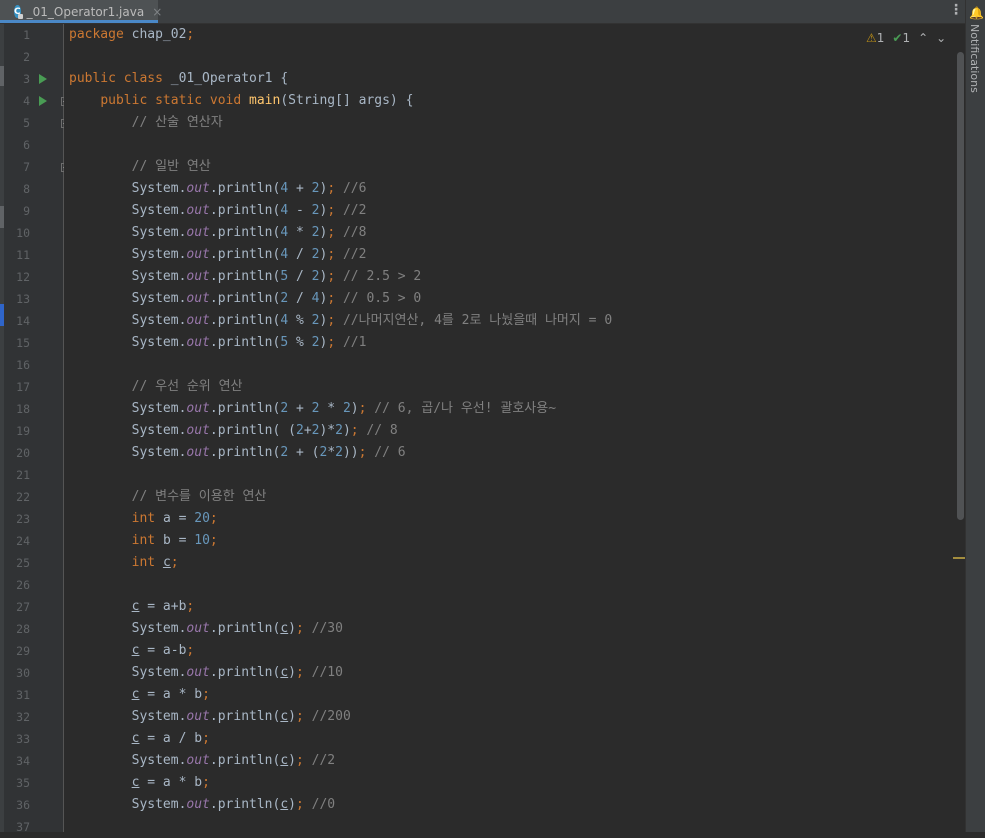 This screenshot has width=985, height=838. Describe the element at coordinates (23, 431) in the screenshot. I see `line-number: 19` at that location.